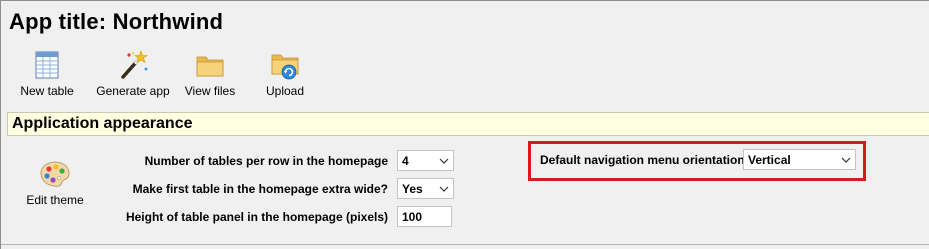  I want to click on view-files-button: View files, so click(210, 76).